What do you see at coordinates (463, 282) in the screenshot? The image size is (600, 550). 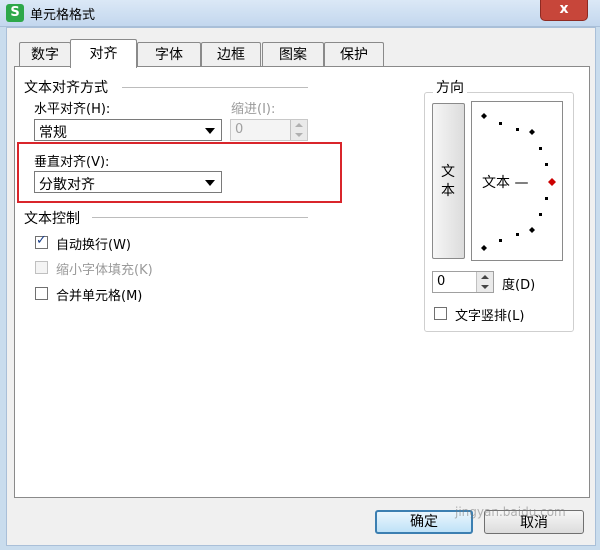 I see `degree-spinner: 0` at bounding box center [463, 282].